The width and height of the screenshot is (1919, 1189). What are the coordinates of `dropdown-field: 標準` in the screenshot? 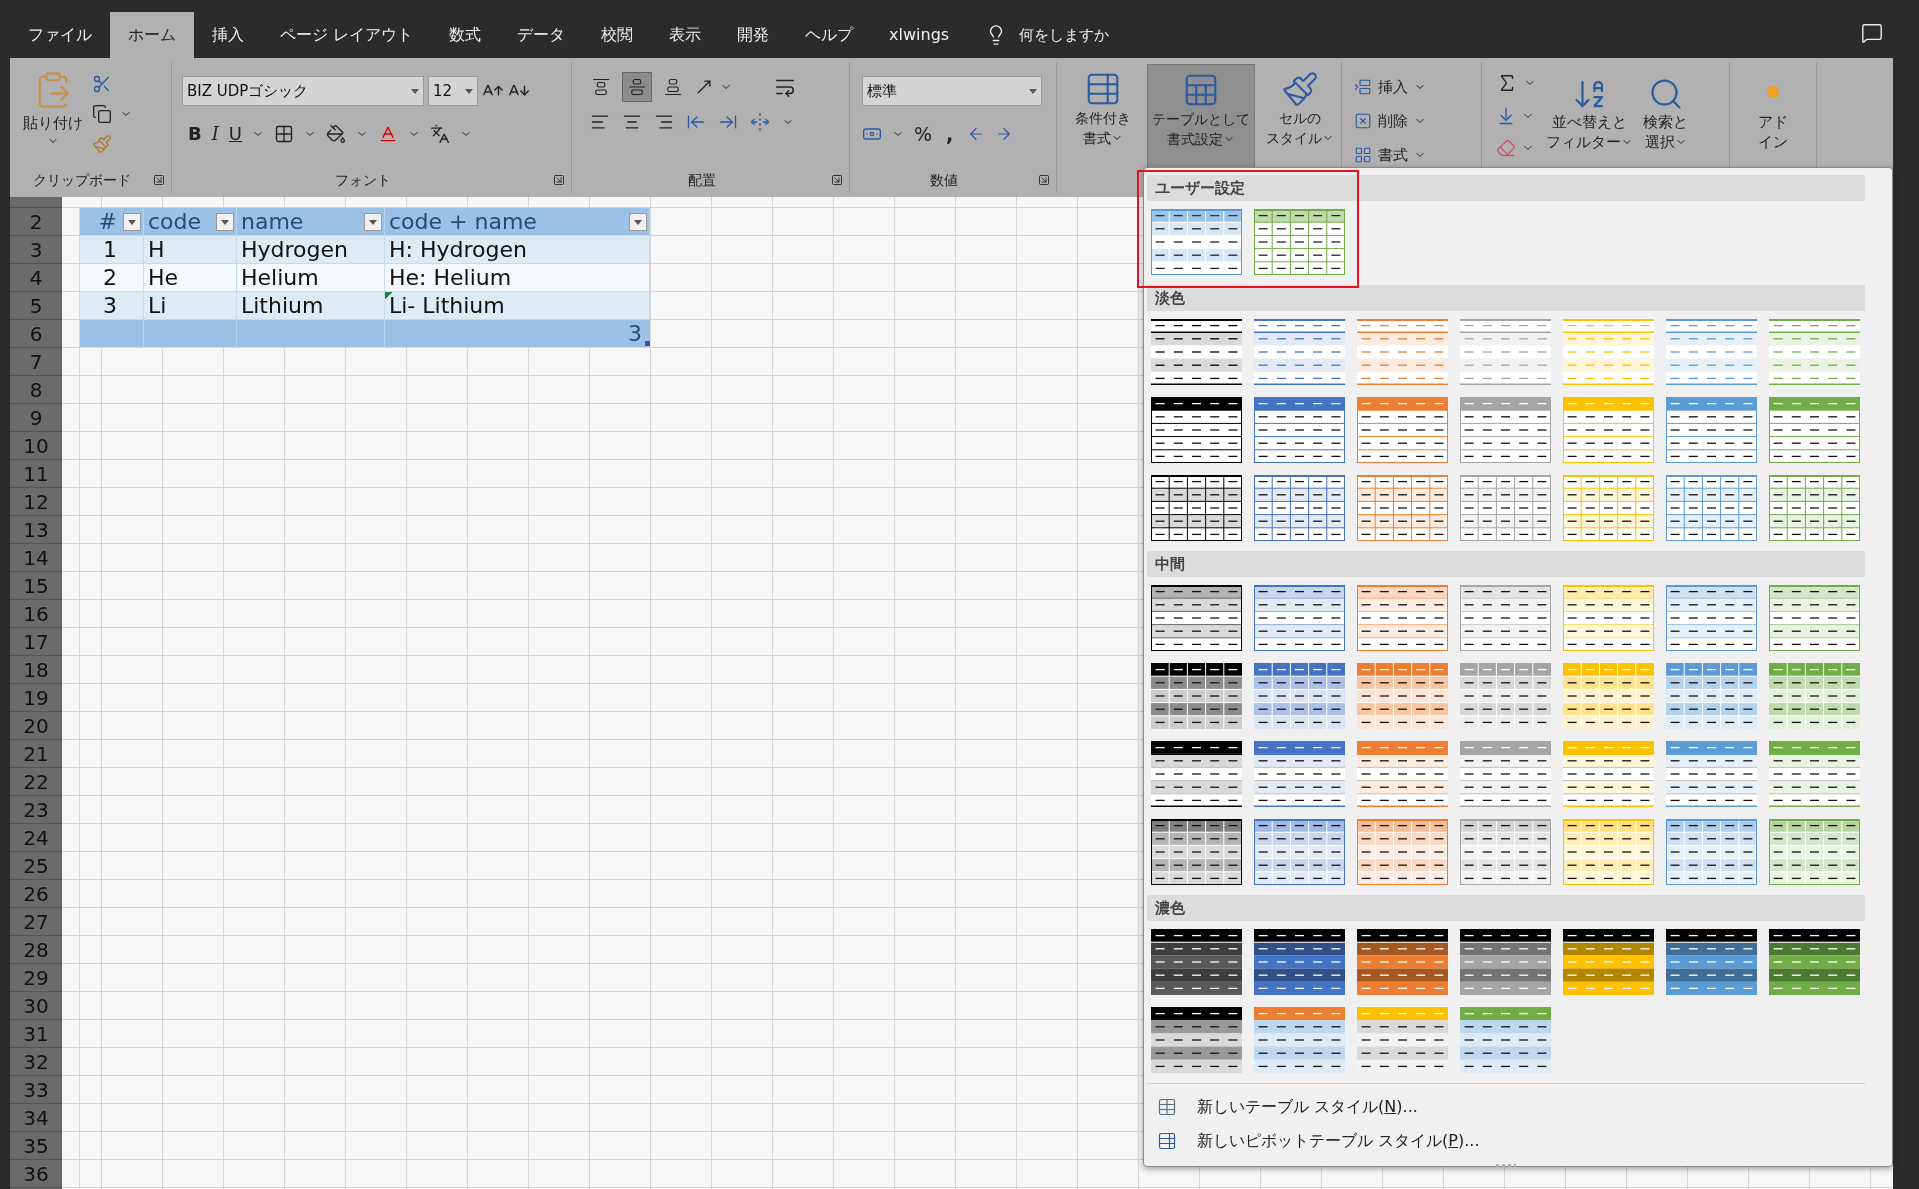 It's located at (952, 91).